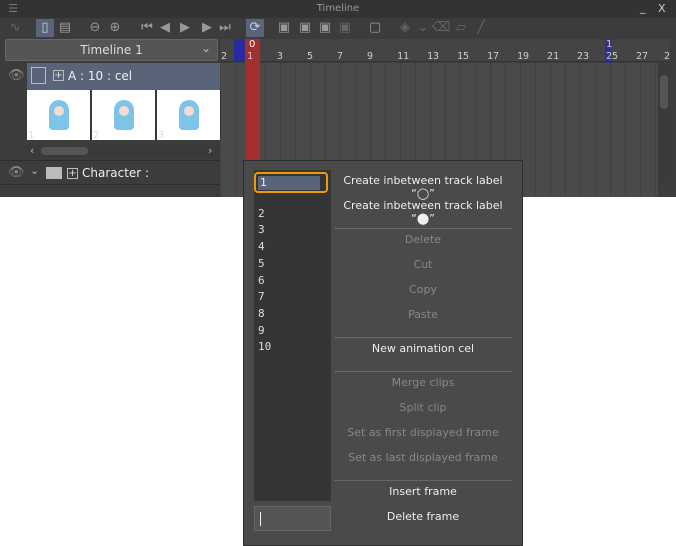 Image resolution: width=676 pixels, height=546 pixels. Describe the element at coordinates (96, 135) in the screenshot. I see `cel-number: 2` at that location.